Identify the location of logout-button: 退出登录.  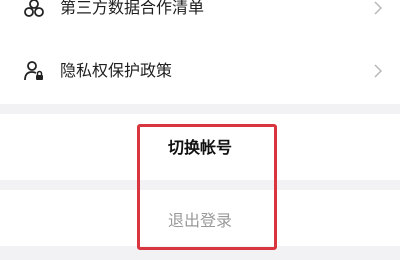
(200, 219).